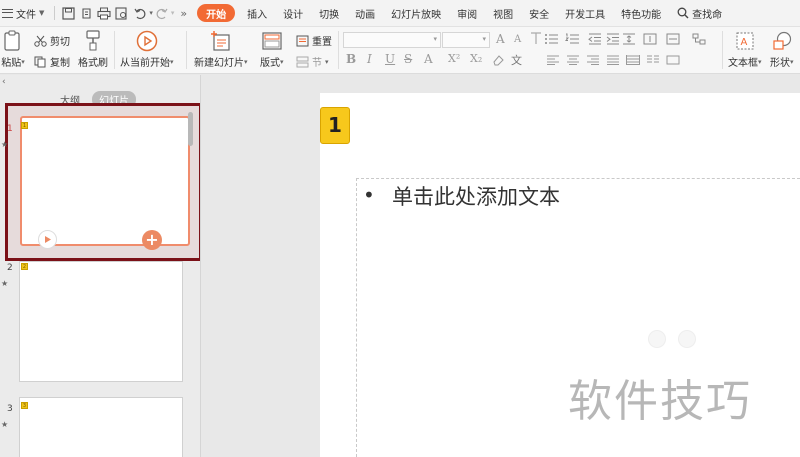  Describe the element at coordinates (312, 61) in the screenshot. I see `section-button: 节 ▾` at that location.